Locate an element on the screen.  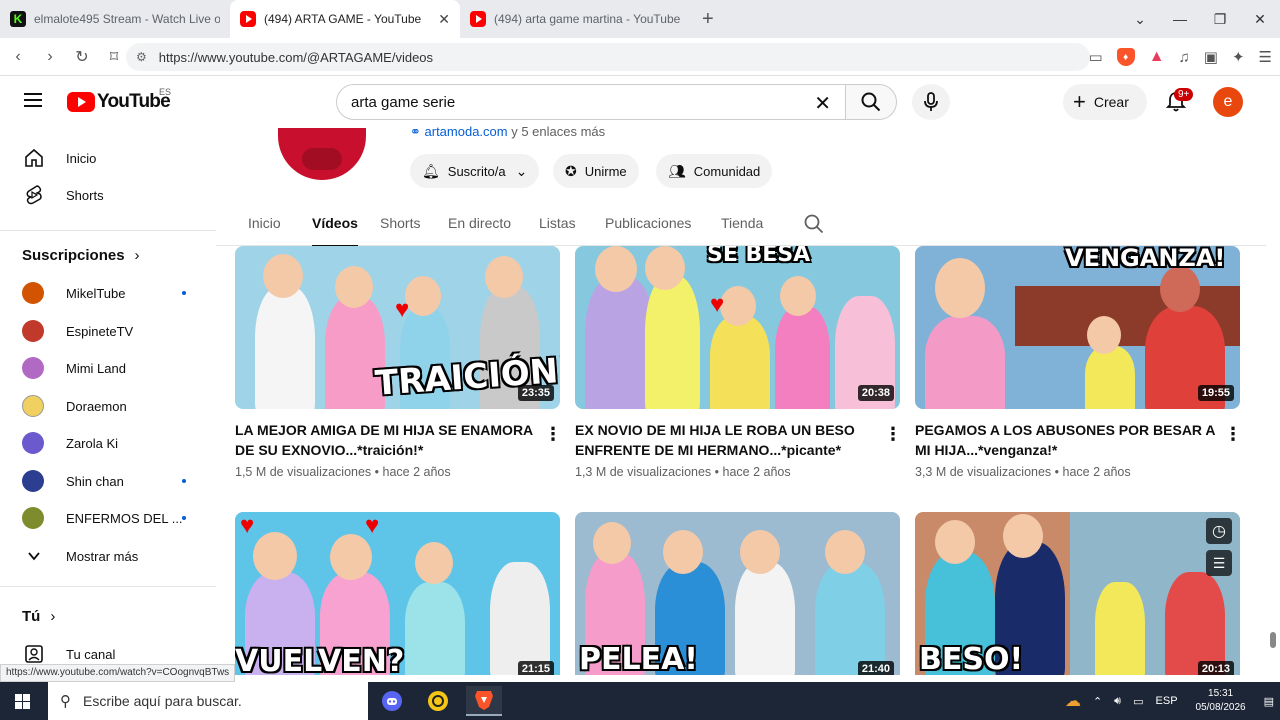
browser-tab-arta-martina: (494) arta game martina - YouTube is located at coordinates (575, 19).